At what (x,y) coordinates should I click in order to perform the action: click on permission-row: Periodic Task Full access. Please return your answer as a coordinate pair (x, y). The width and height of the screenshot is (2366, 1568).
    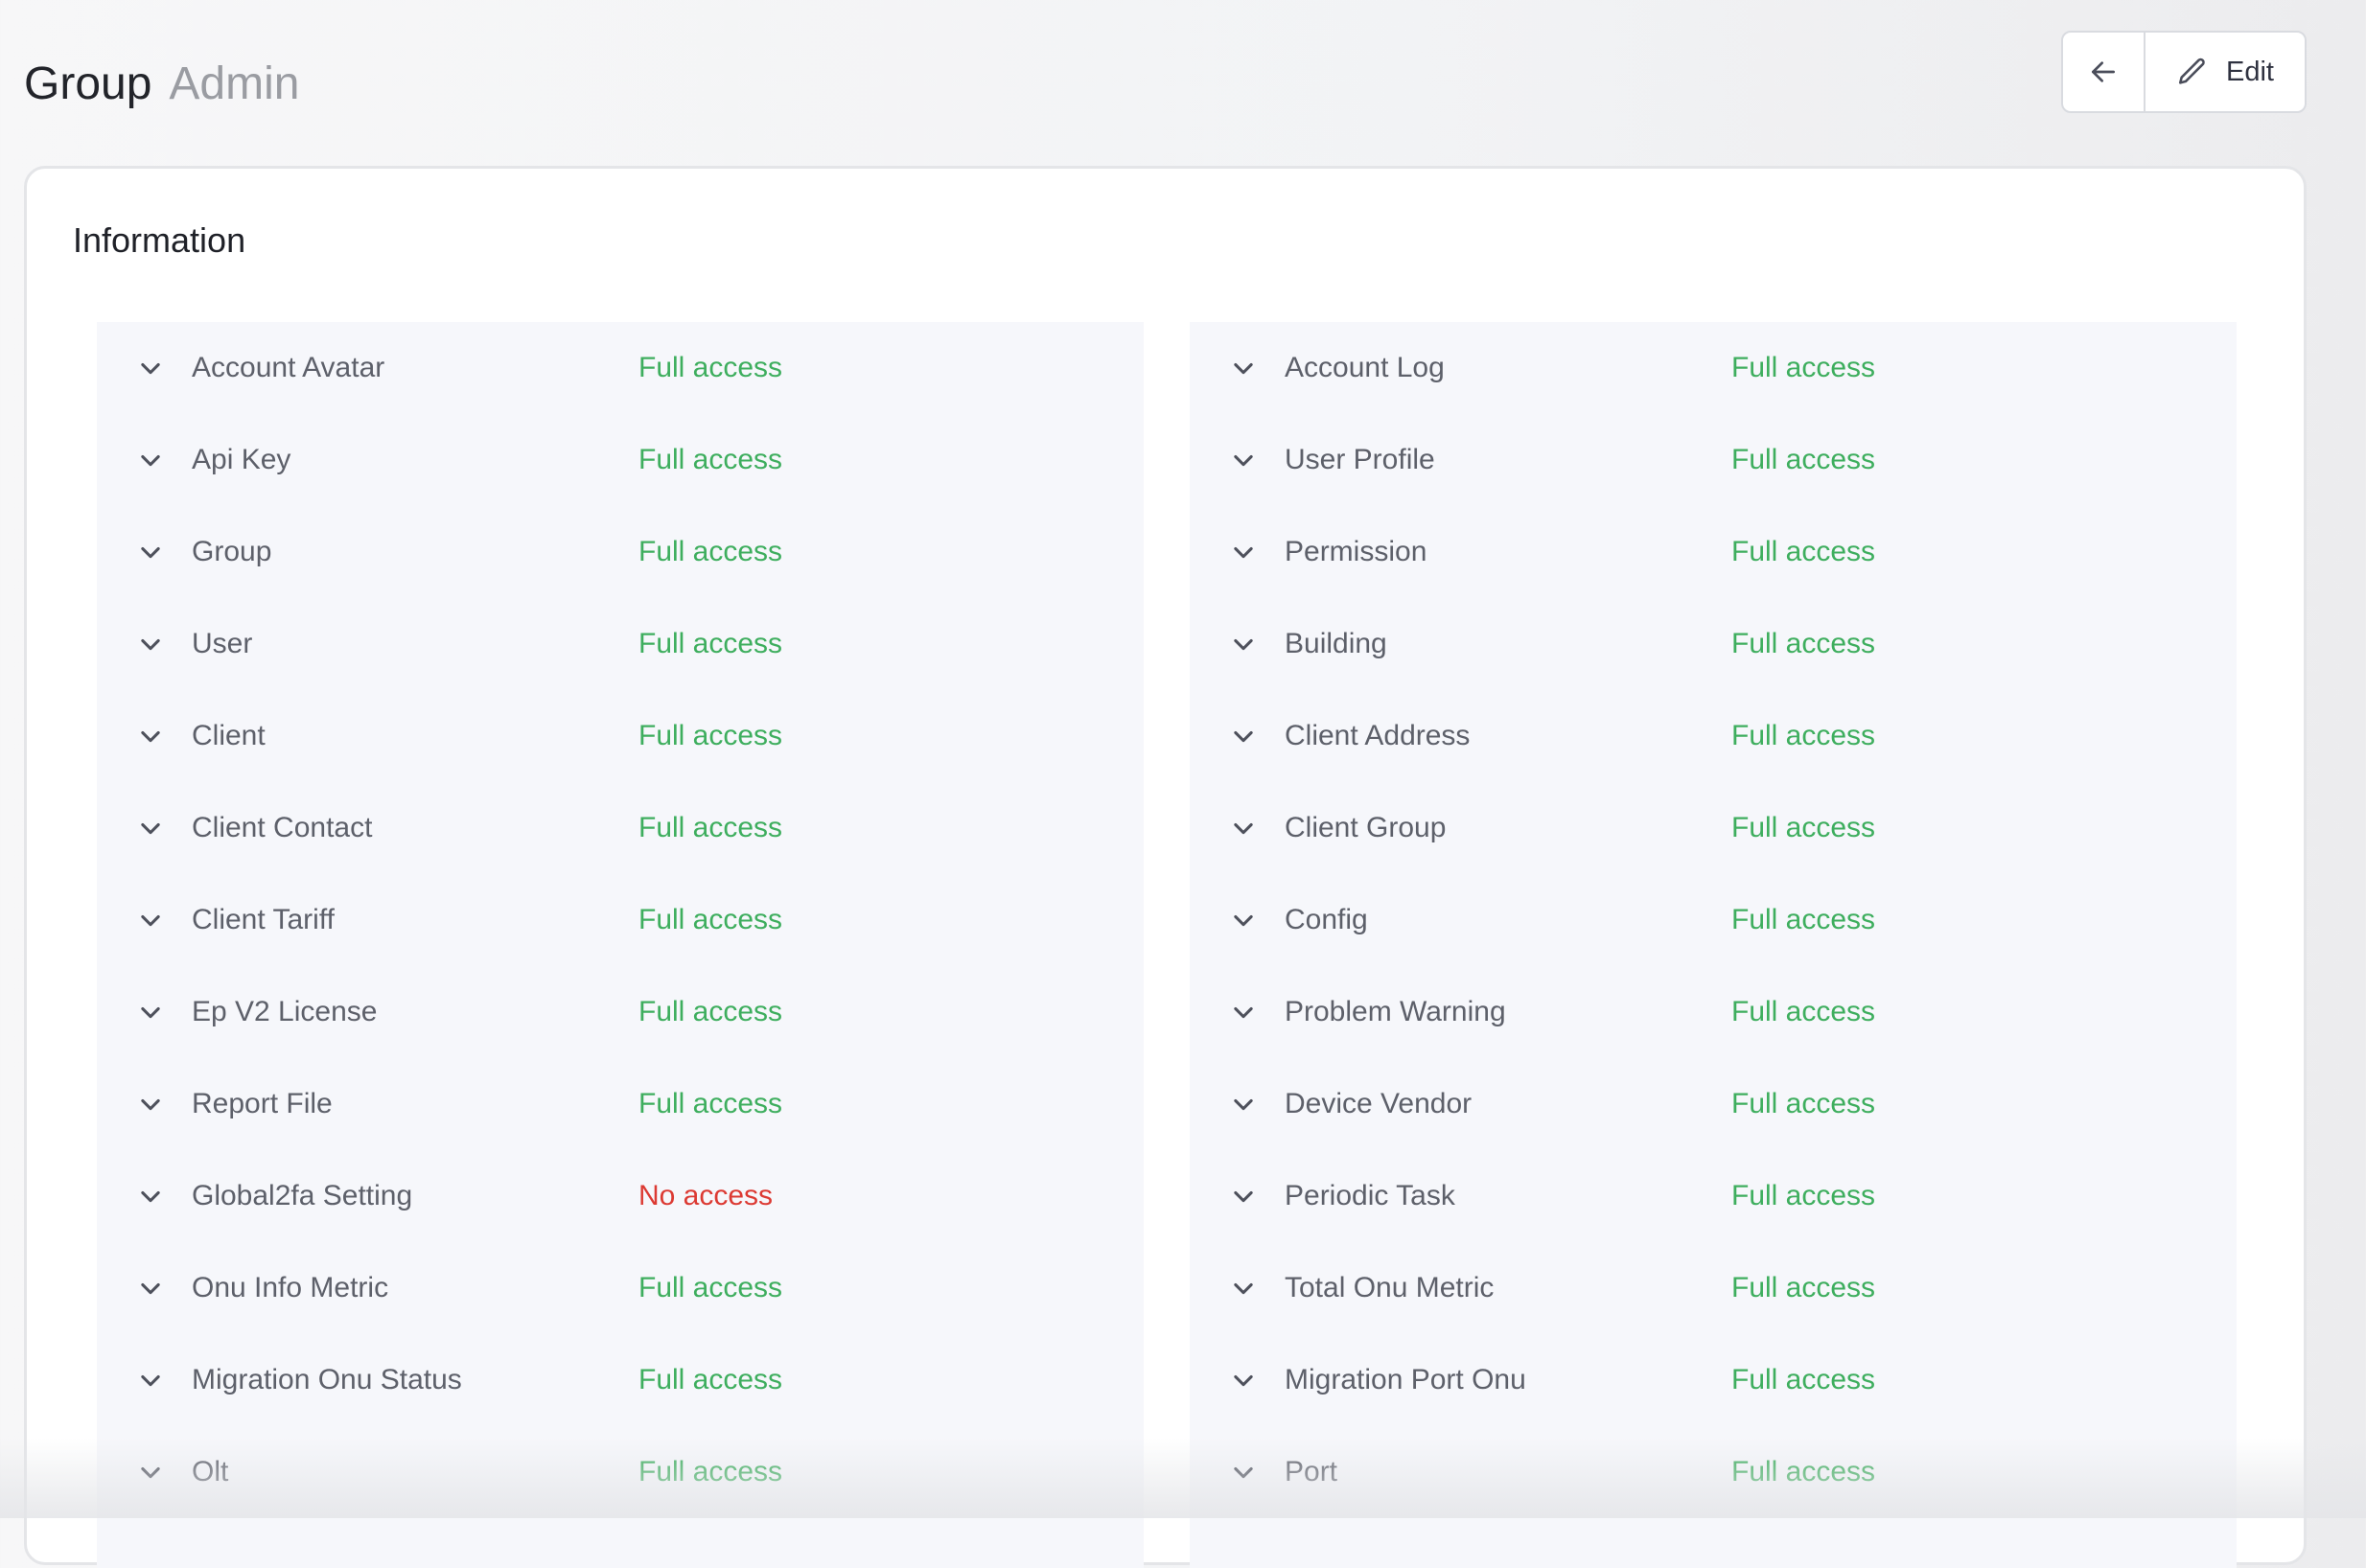
    Looking at the image, I should click on (1713, 1196).